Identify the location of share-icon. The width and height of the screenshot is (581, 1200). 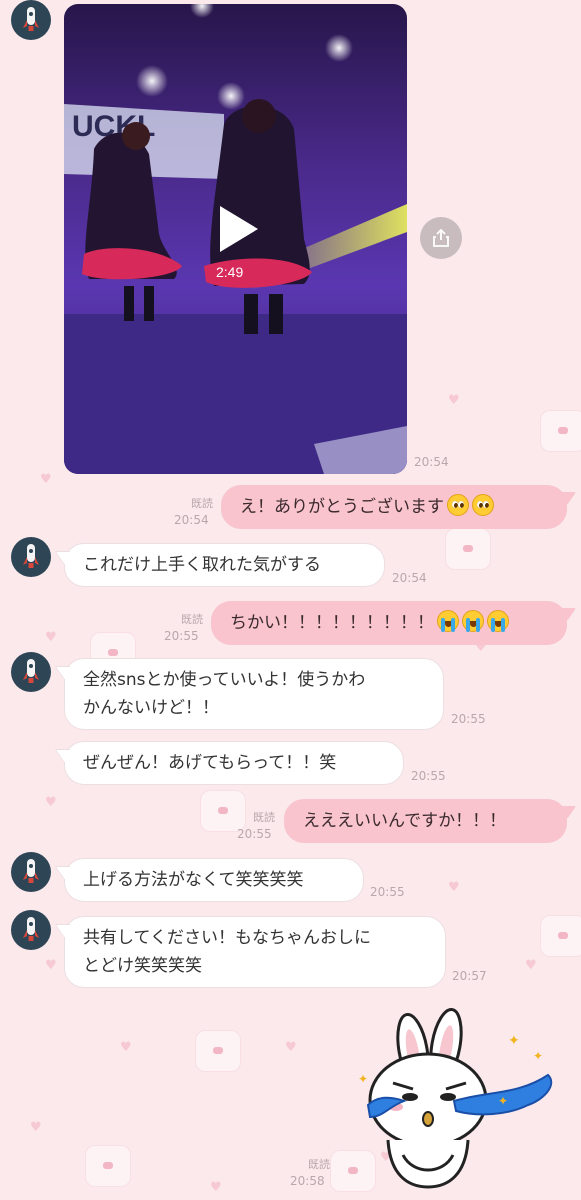
(441, 237).